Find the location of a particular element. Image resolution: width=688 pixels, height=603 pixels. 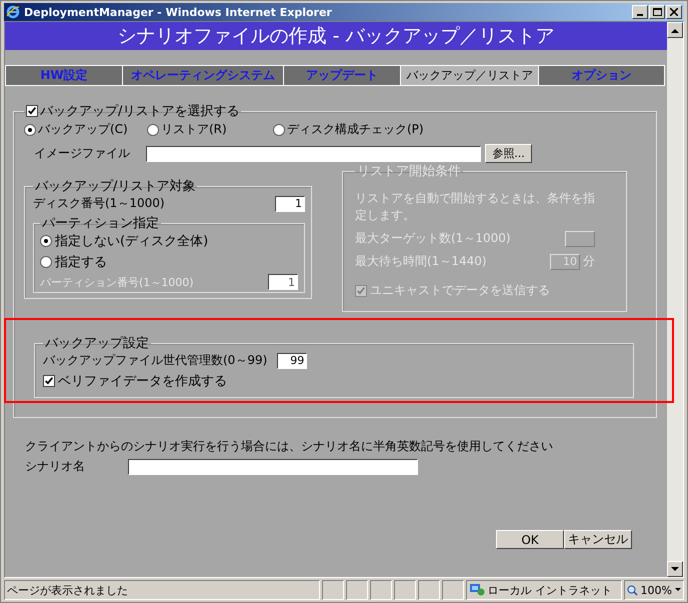

ok-button: OK is located at coordinates (530, 539).